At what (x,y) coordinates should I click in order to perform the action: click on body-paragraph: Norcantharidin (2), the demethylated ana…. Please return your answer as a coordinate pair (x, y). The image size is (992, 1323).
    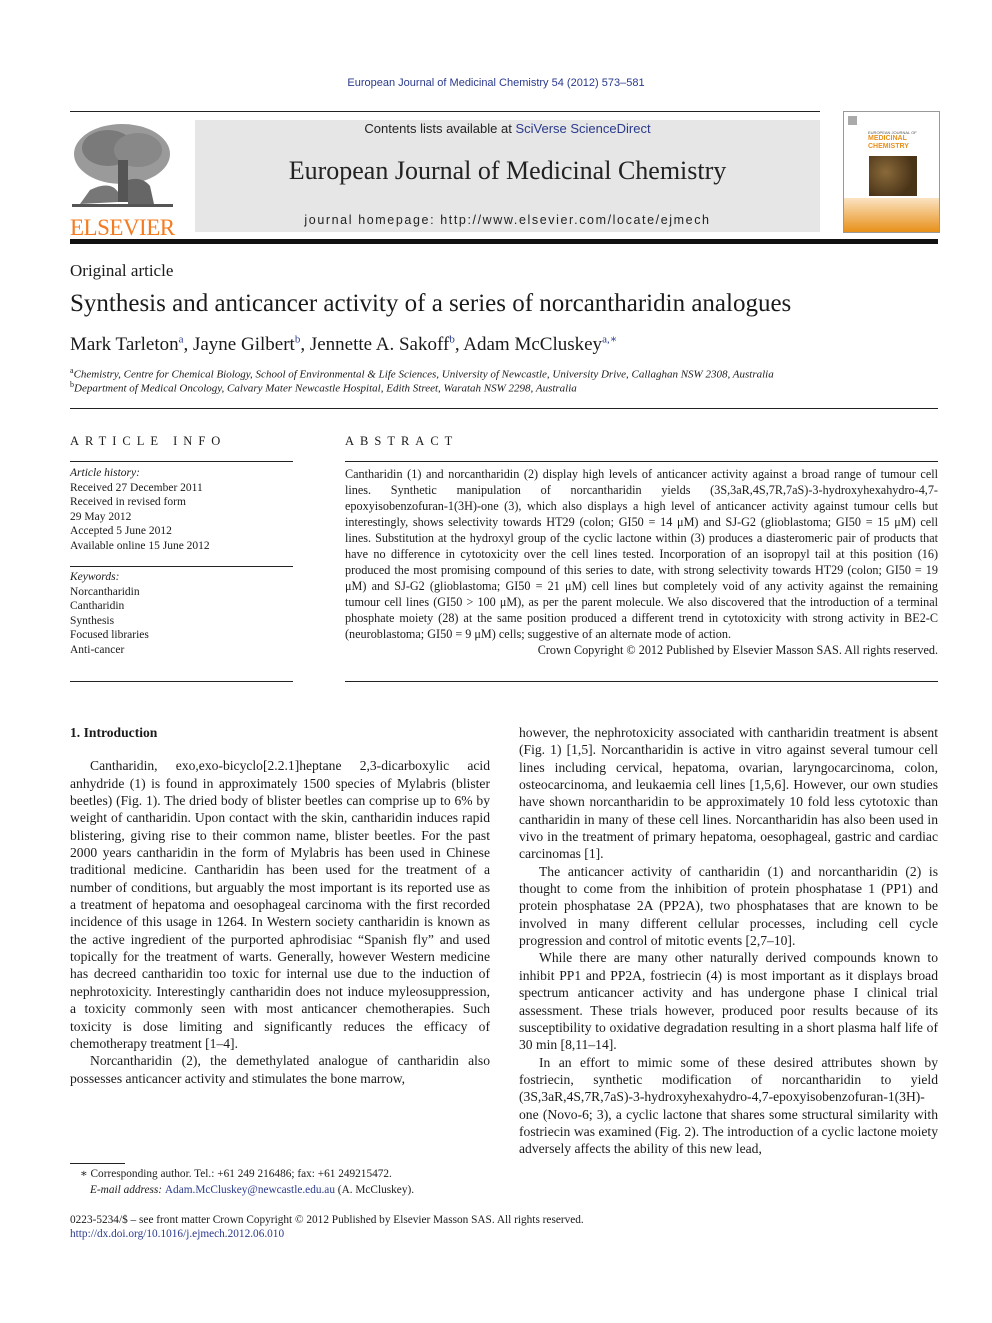
    Looking at the image, I should click on (280, 1069).